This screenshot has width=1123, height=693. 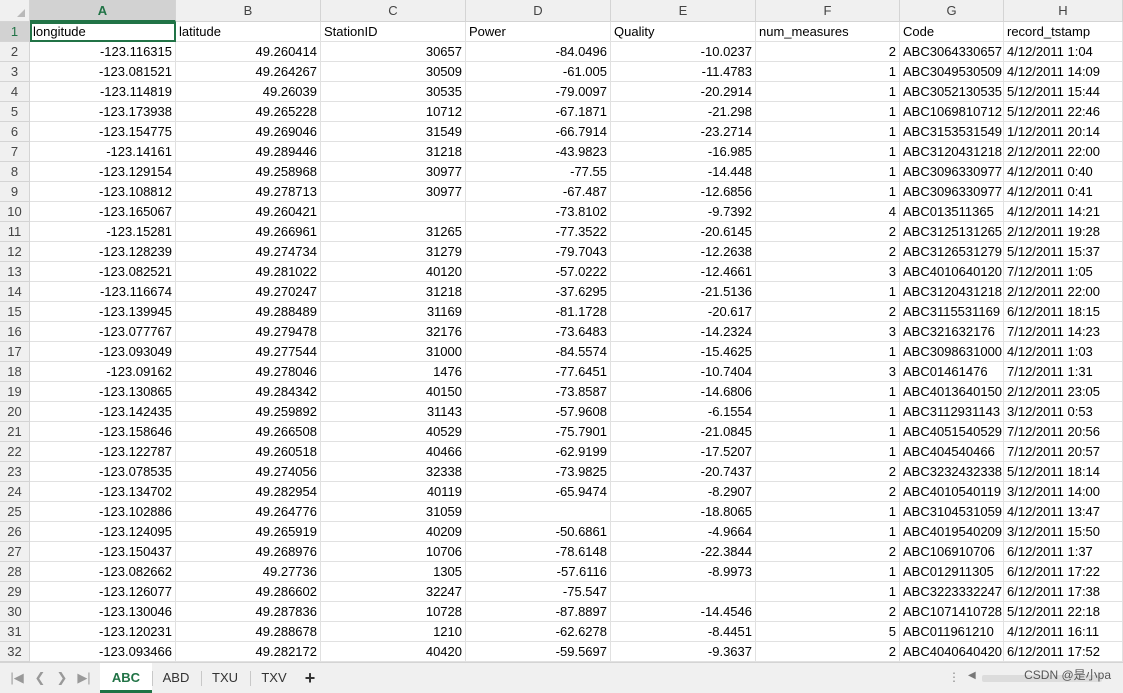 I want to click on table-cell: 30657, so click(x=393, y=52).